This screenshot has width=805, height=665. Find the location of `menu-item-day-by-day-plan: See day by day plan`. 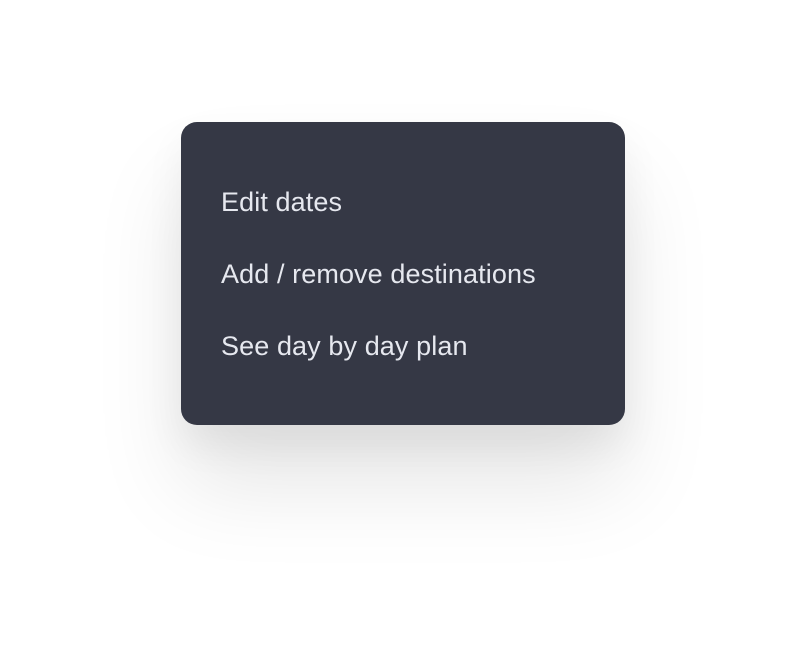

menu-item-day-by-day-plan: See day by day plan is located at coordinates (423, 346).